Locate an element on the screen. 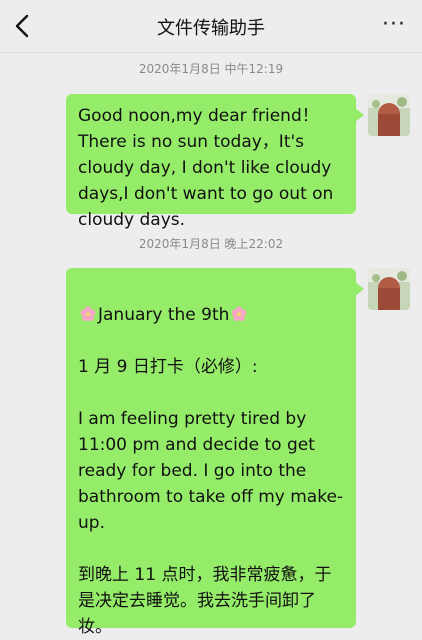 This screenshot has height=640, width=422. more-dots-icon: ··· is located at coordinates (394, 25).